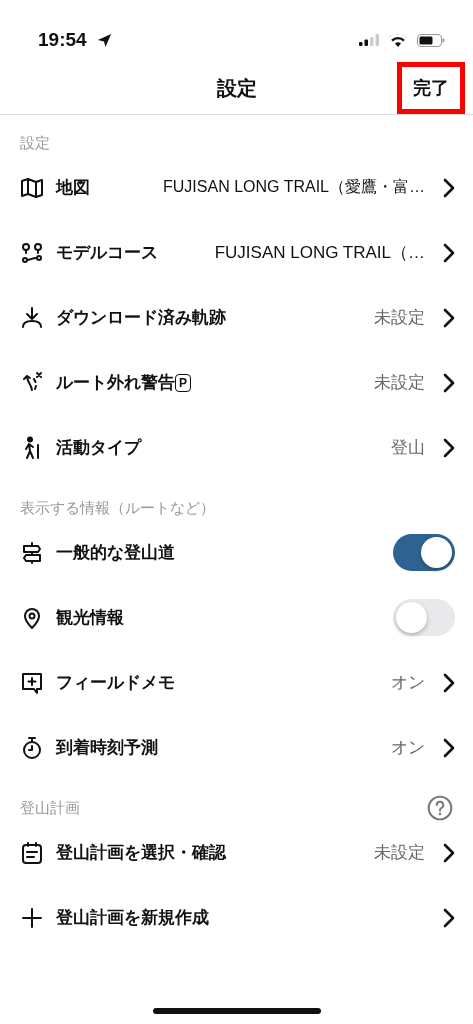  Describe the element at coordinates (115, 553) in the screenshot. I see `row-label: 一般的な登山道` at that location.